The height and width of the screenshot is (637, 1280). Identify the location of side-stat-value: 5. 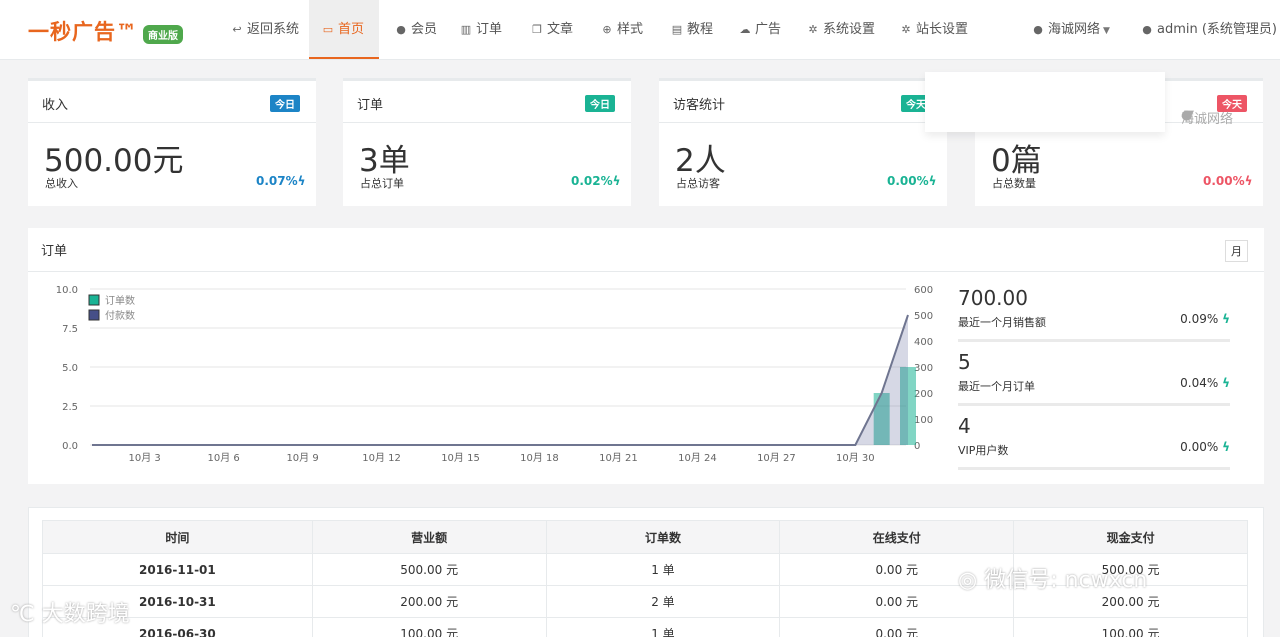
(964, 362).